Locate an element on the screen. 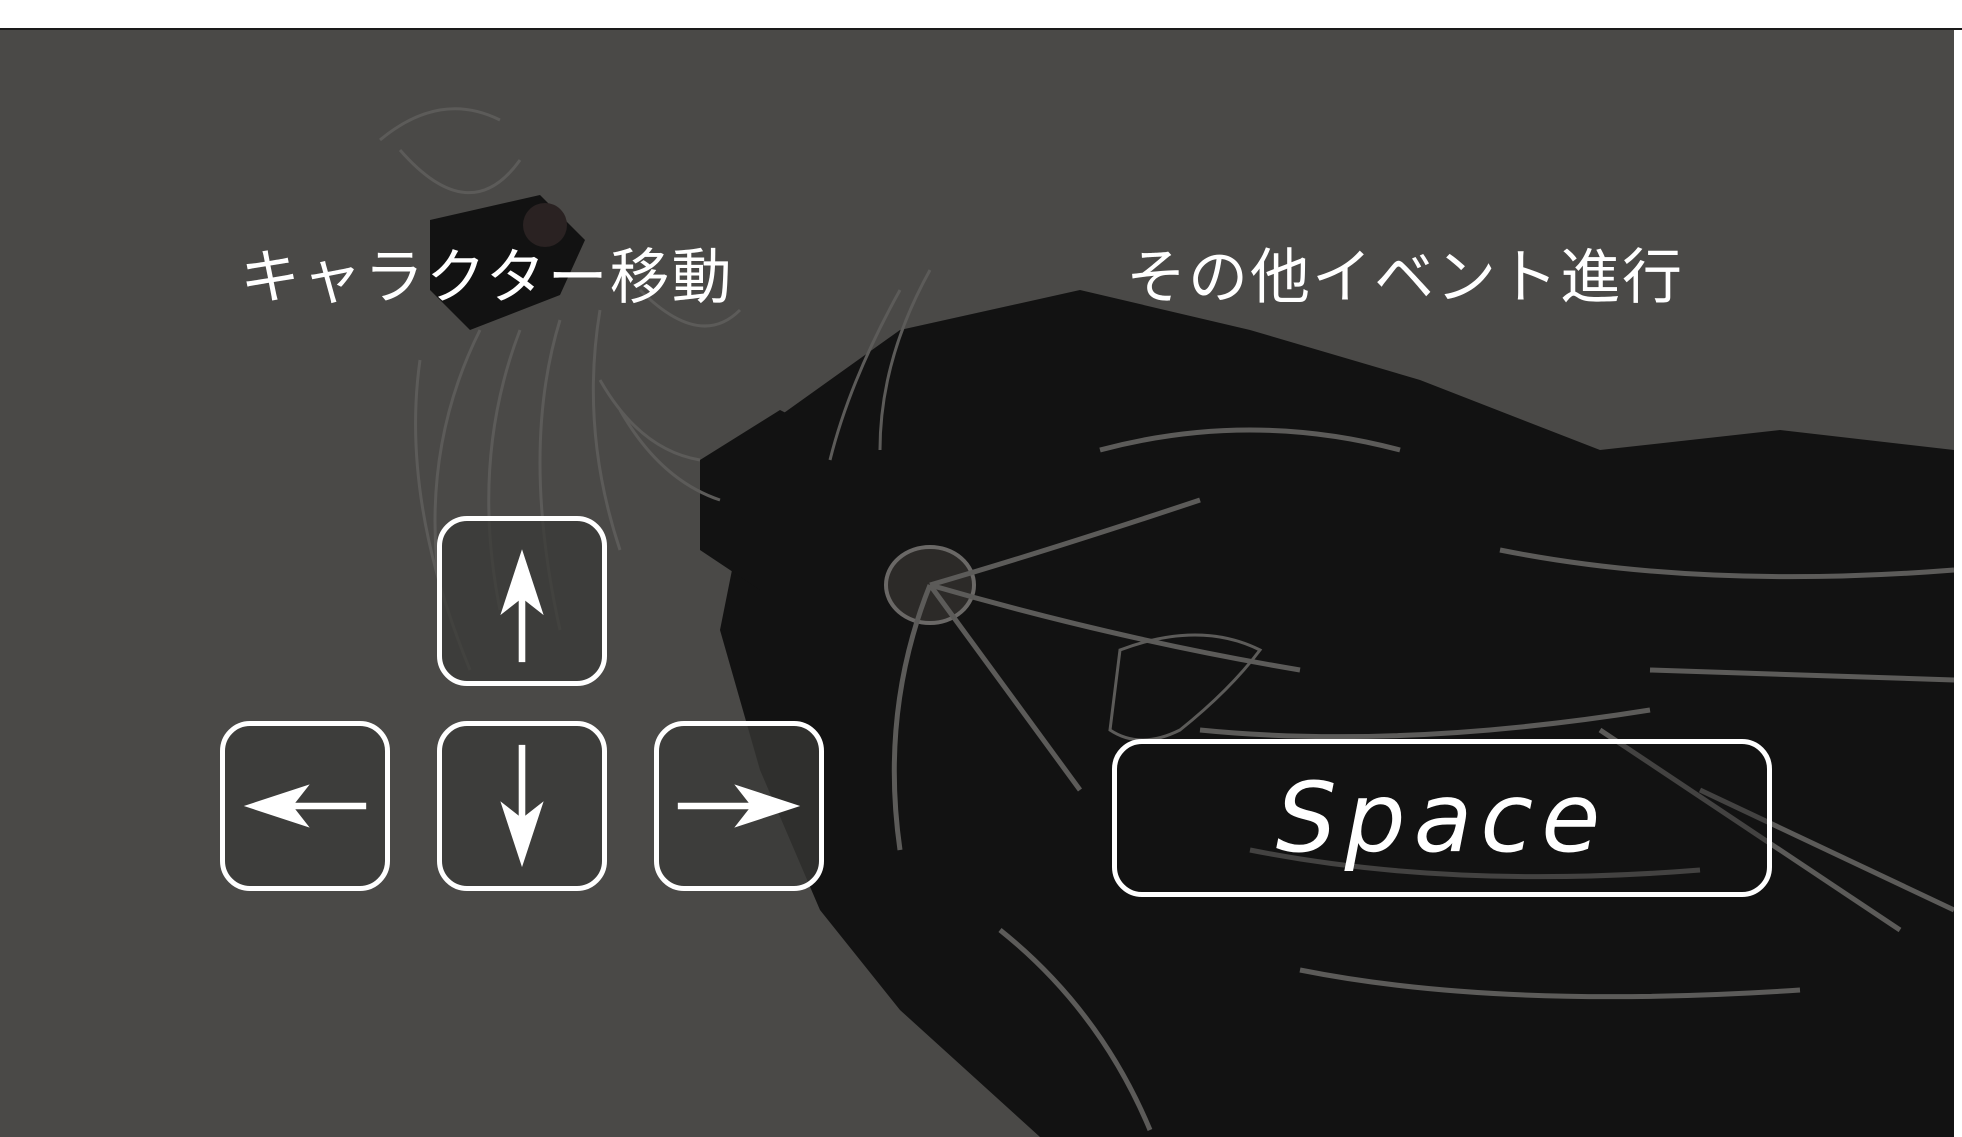 This screenshot has height=1137, width=1962. arrow-right-icon is located at coordinates (739, 806).